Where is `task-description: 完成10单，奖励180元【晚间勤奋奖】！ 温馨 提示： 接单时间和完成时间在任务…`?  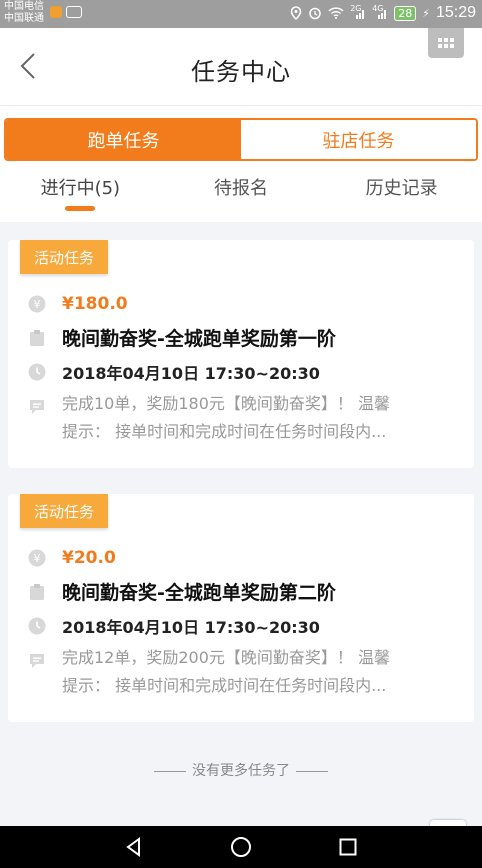 task-description: 完成10单，奖励180元【晚间勤奋奖】！ 温馨 提示： 接单时间和完成时间在任务… is located at coordinates (262, 418).